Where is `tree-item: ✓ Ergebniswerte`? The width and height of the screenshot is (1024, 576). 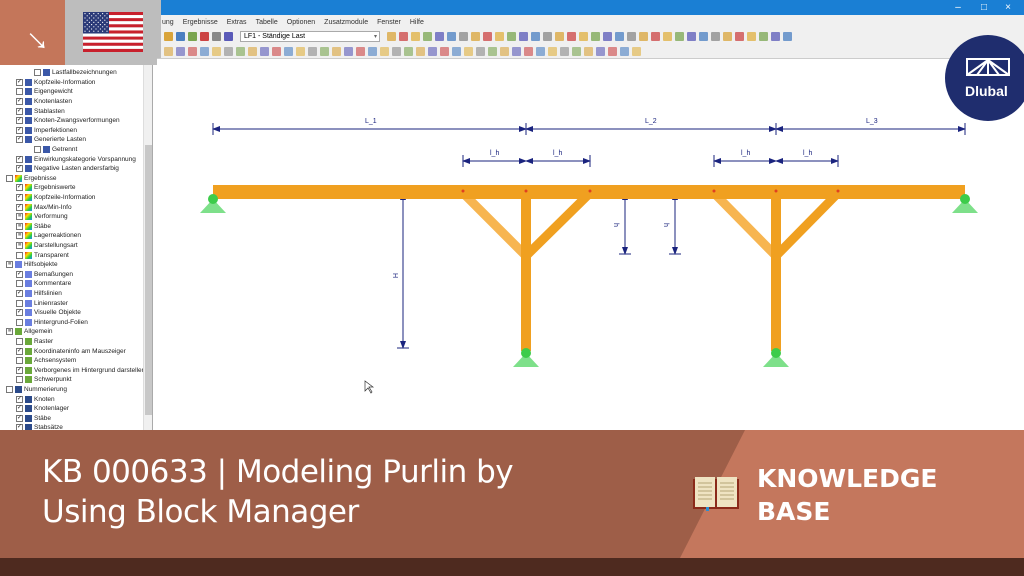
tree-item: ✓ Ergebniswerte is located at coordinates (46, 188).